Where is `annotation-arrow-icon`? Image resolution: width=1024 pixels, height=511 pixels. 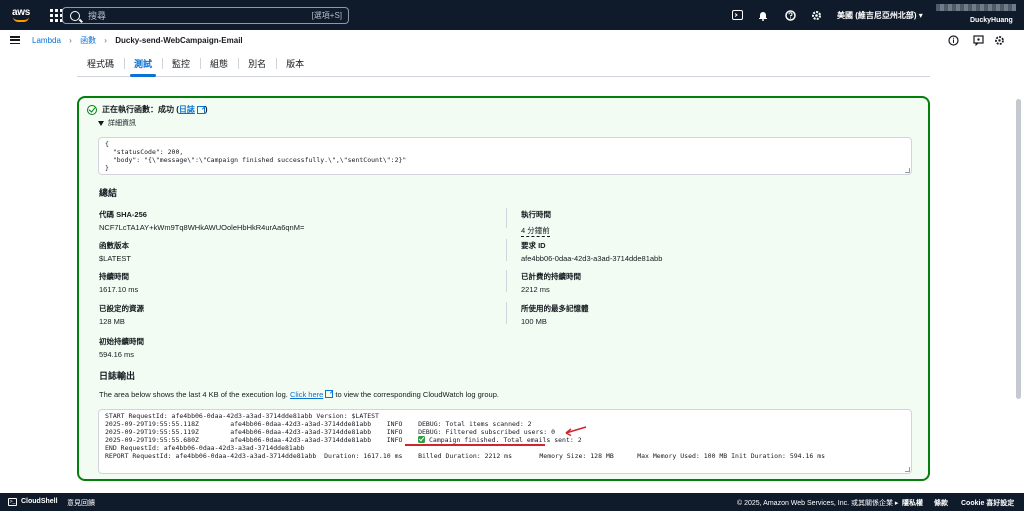 annotation-arrow-icon is located at coordinates (576, 431).